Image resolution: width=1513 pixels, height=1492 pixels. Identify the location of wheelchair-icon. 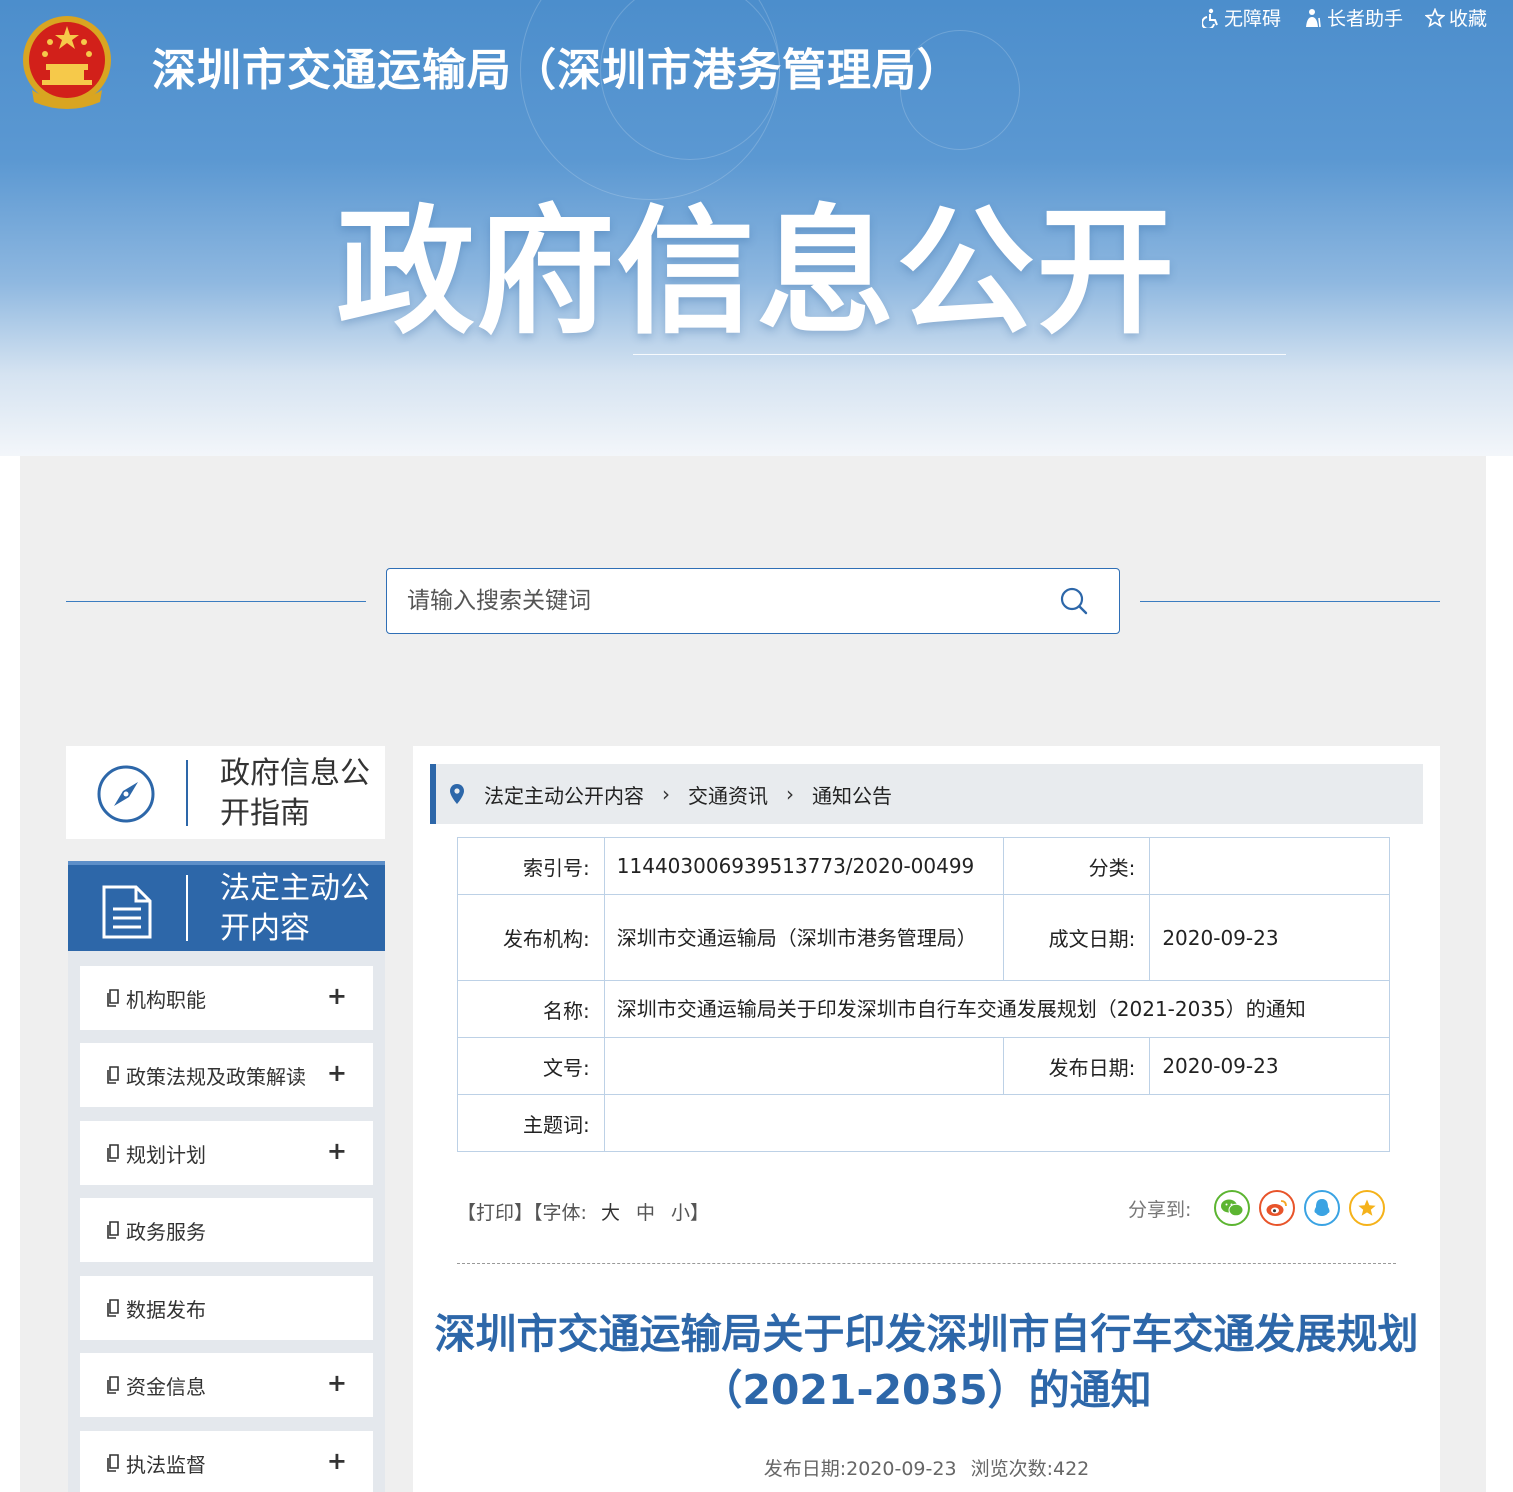
(1209, 18).